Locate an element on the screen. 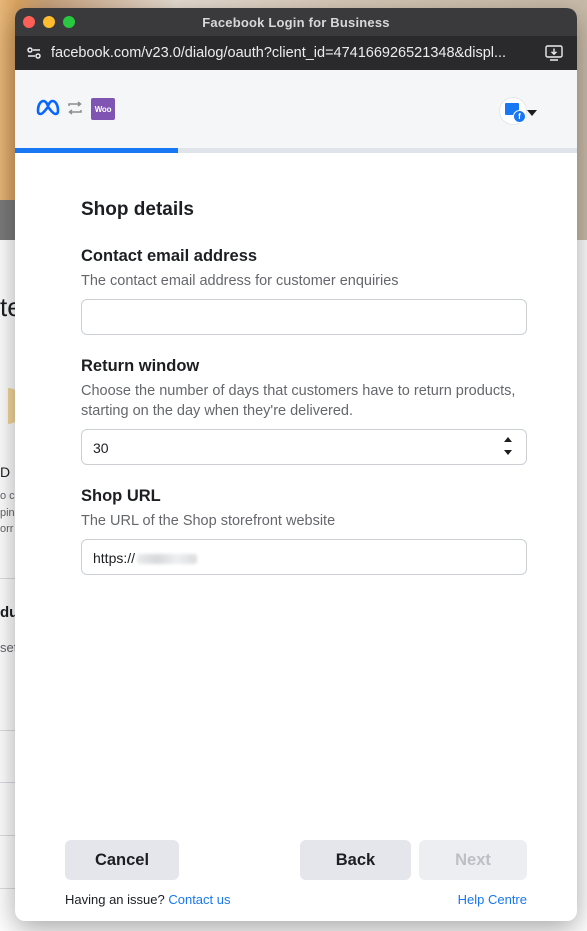  stepper-up-icon is located at coordinates (508, 439).